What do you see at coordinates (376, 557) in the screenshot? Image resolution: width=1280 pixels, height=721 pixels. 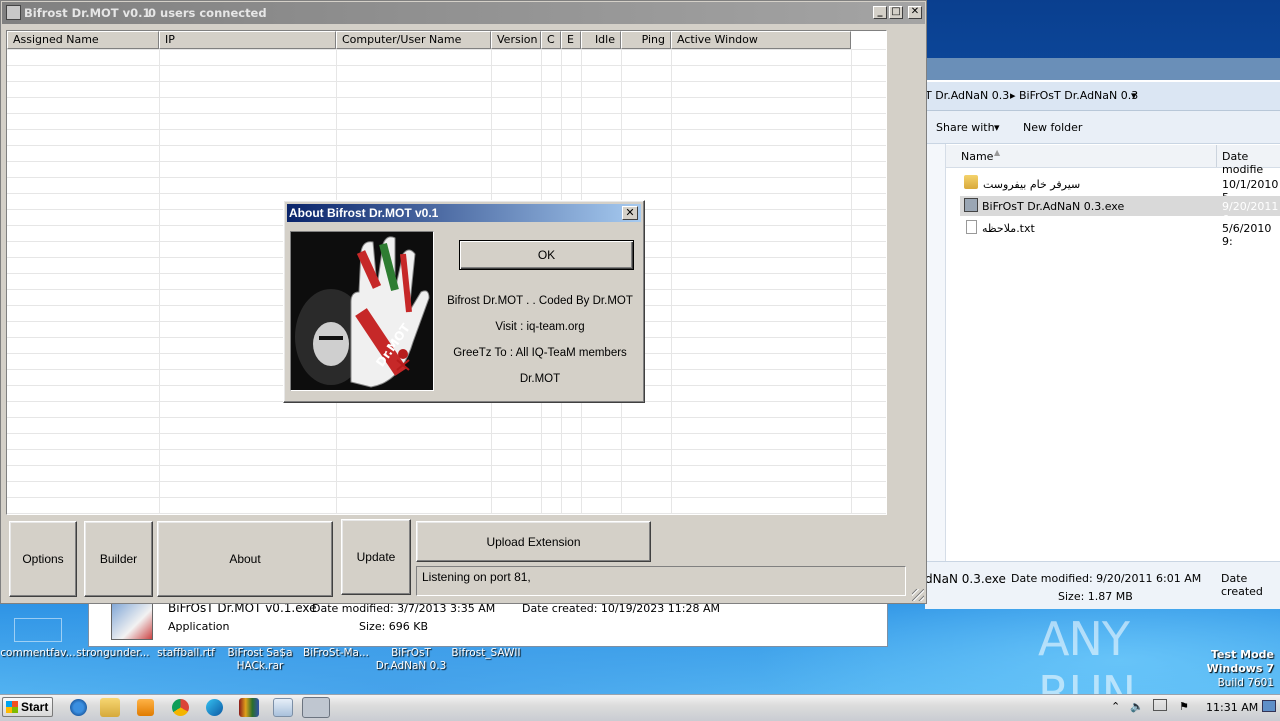 I see `update-button: Update` at bounding box center [376, 557].